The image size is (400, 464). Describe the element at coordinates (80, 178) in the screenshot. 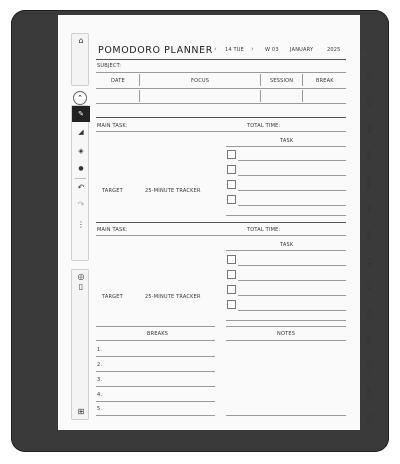

I see `toolbar-divider` at that location.